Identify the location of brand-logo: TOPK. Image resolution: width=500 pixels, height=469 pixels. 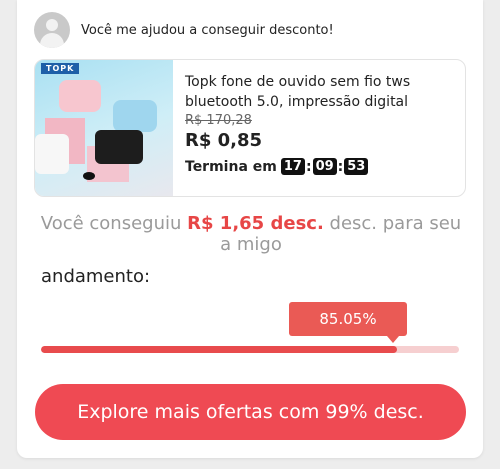
(60, 68).